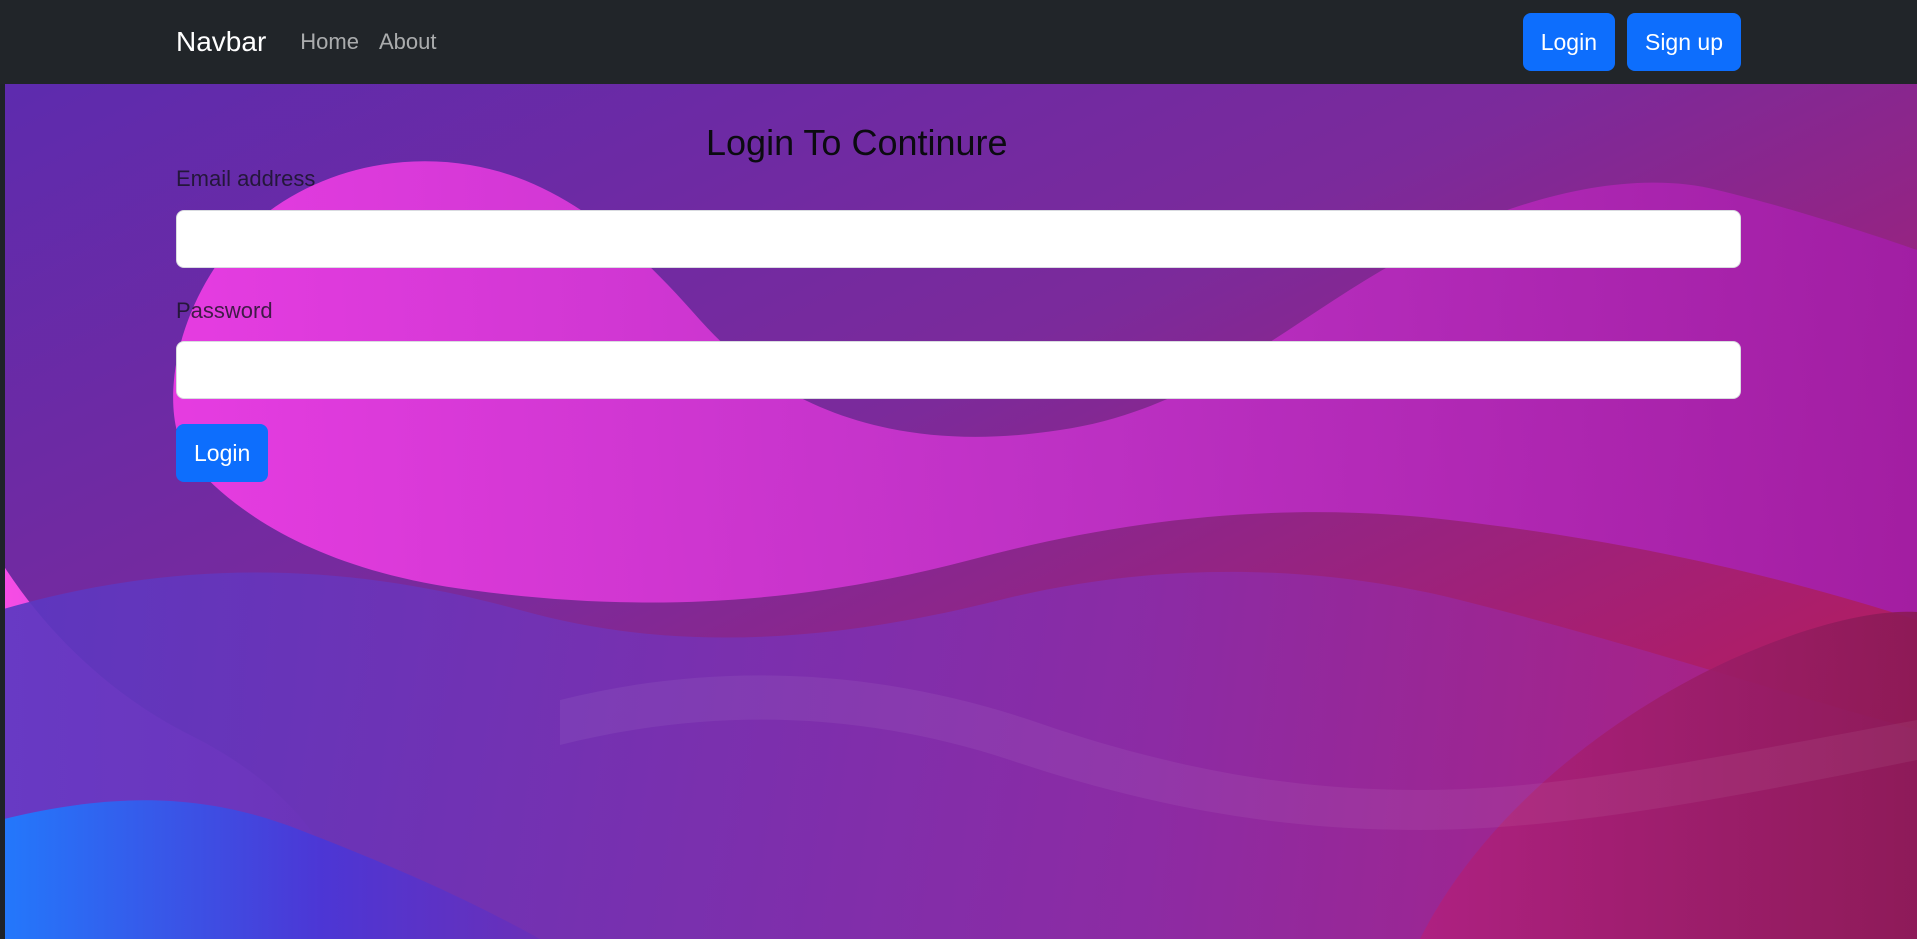 Image resolution: width=1917 pixels, height=939 pixels. Describe the element at coordinates (1683, 42) in the screenshot. I see `navbar-signup-button: Sign up` at that location.